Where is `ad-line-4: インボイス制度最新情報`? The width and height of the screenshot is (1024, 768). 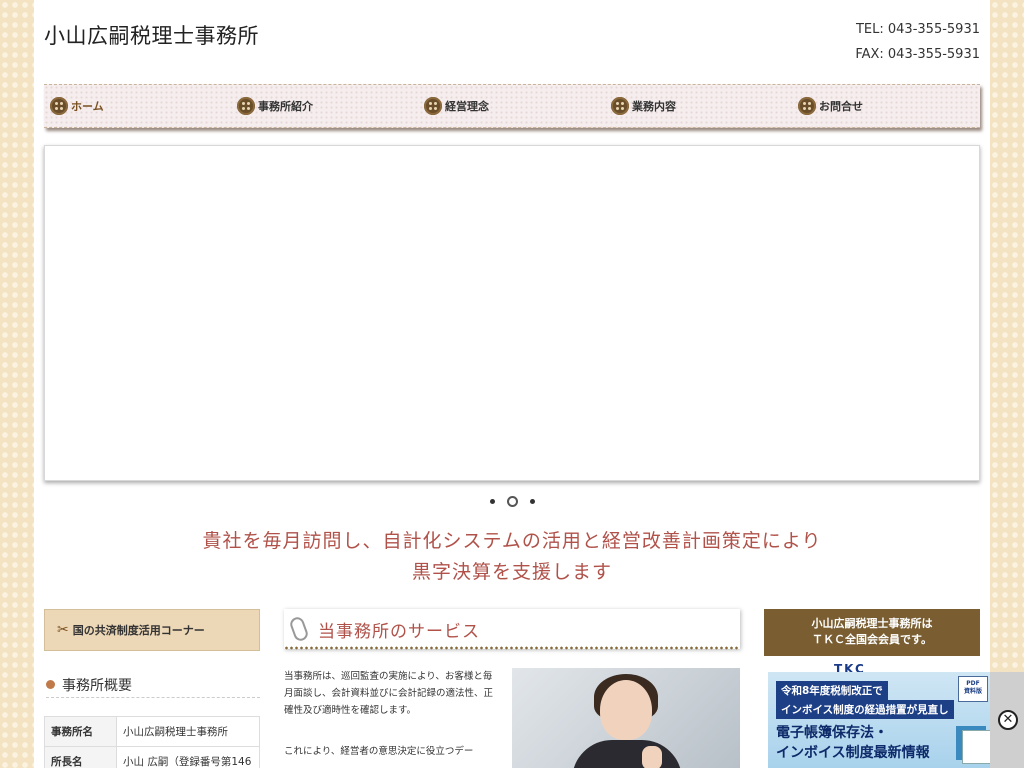 ad-line-4: インボイス制度最新情報 is located at coordinates (853, 753).